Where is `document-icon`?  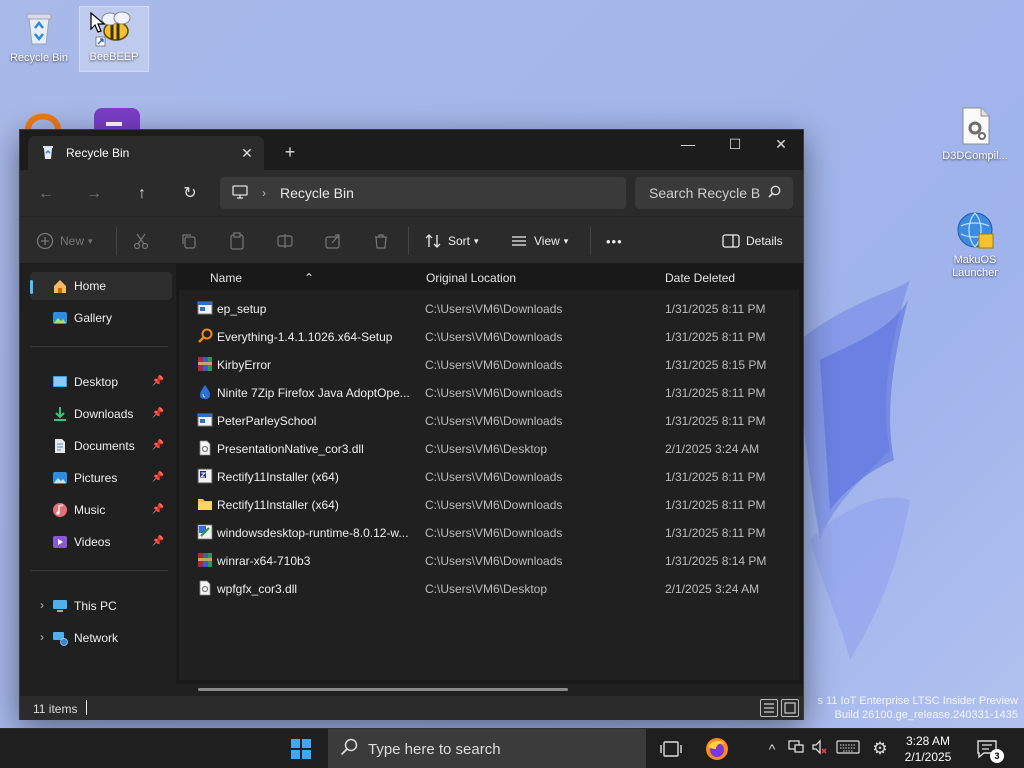 document-icon is located at coordinates (60, 446).